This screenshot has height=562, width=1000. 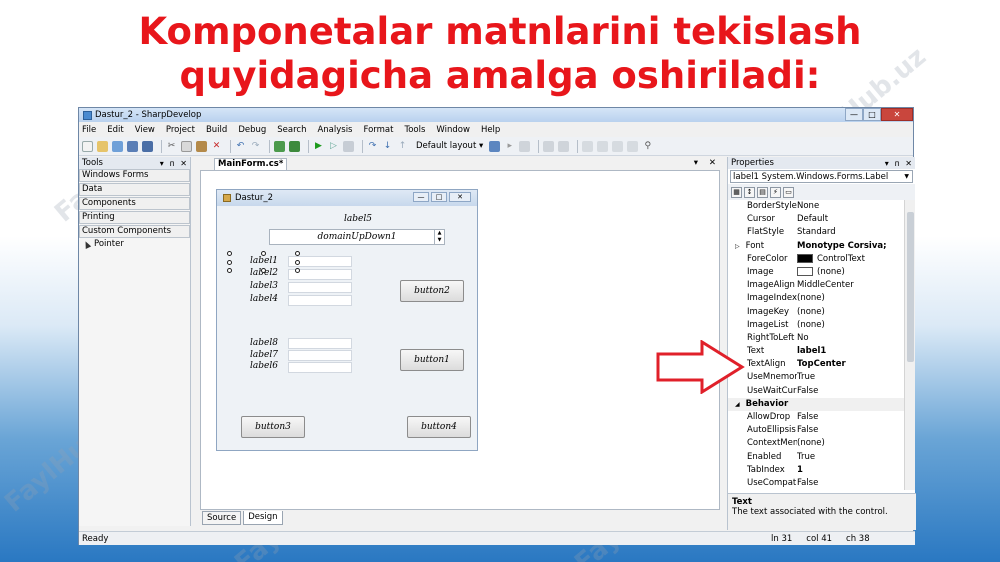 I want to click on tab-mainform: MainForm.cs*, so click(x=251, y=164).